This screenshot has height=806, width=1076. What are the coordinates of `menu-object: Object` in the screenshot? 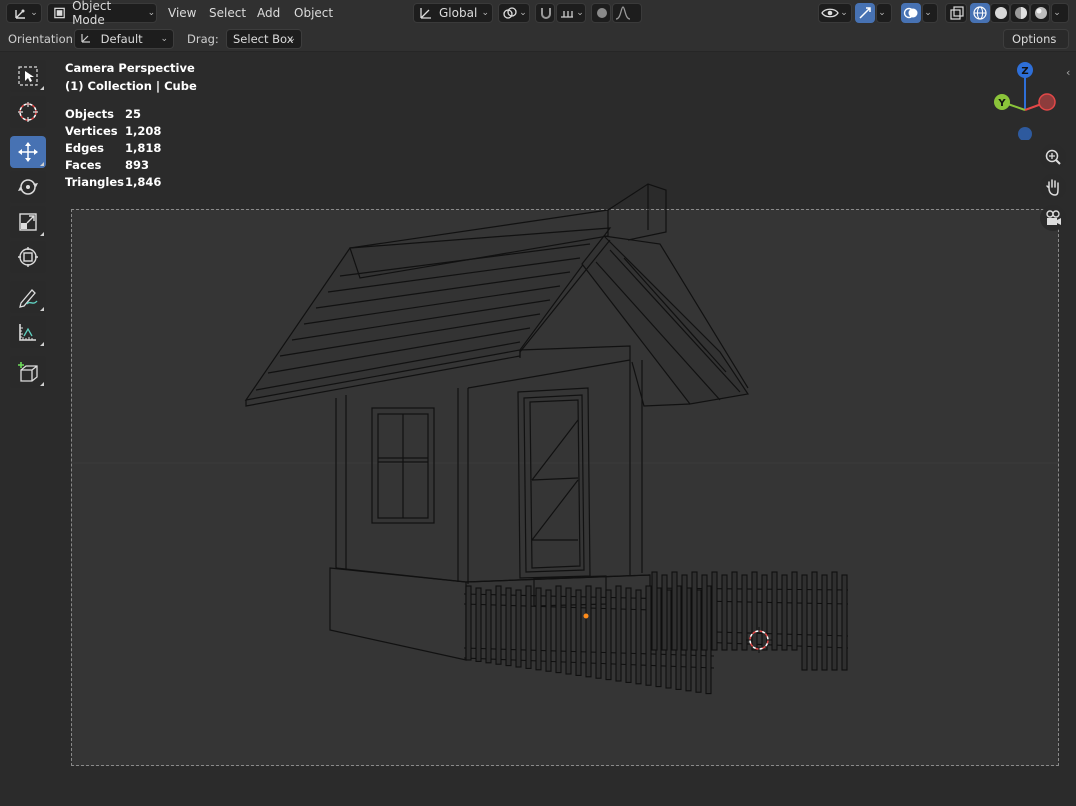 It's located at (313, 13).